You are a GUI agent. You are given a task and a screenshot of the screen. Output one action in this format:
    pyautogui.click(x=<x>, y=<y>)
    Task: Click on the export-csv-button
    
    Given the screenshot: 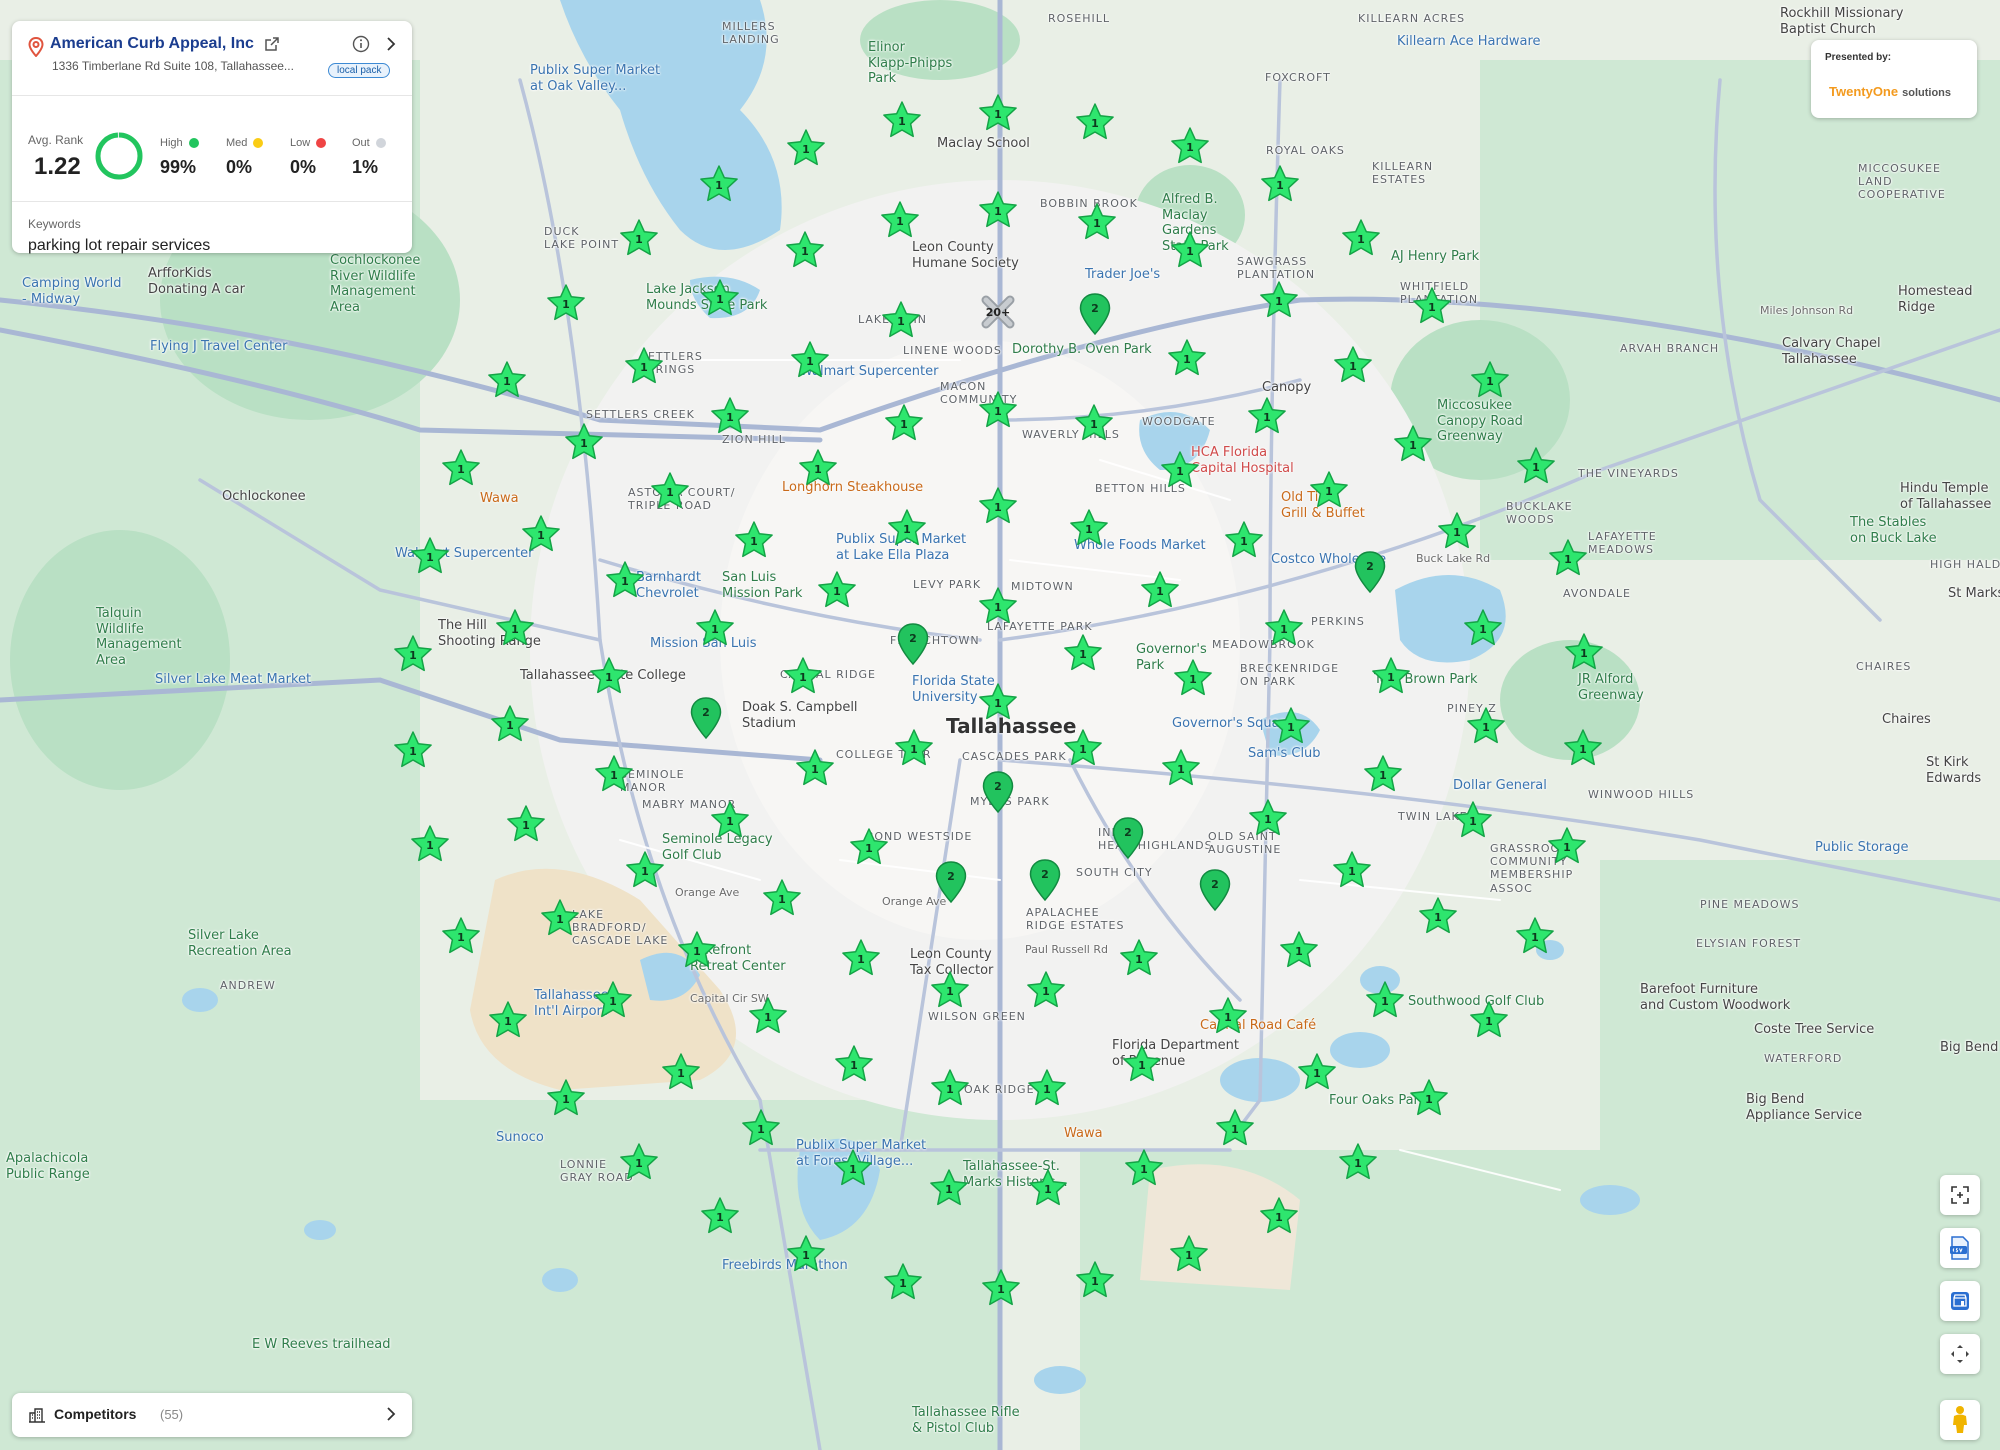 What is the action you would take?
    pyautogui.click(x=1960, y=1248)
    